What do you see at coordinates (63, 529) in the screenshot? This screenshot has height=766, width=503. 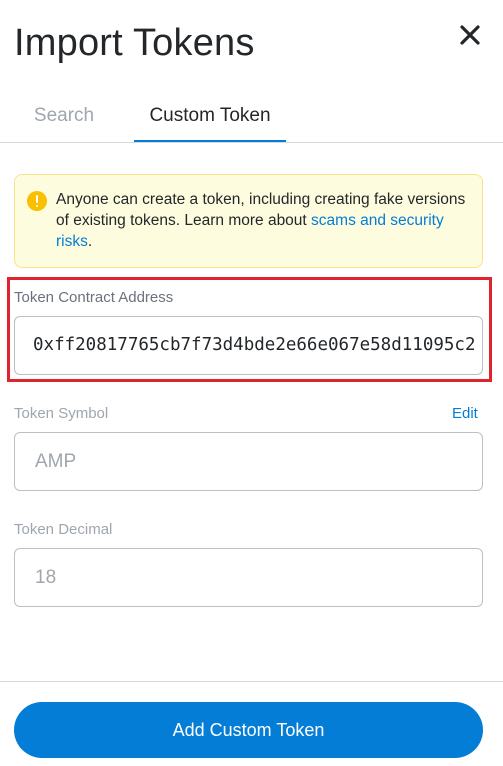 I see `token-decimal-label: Token Decimal` at bounding box center [63, 529].